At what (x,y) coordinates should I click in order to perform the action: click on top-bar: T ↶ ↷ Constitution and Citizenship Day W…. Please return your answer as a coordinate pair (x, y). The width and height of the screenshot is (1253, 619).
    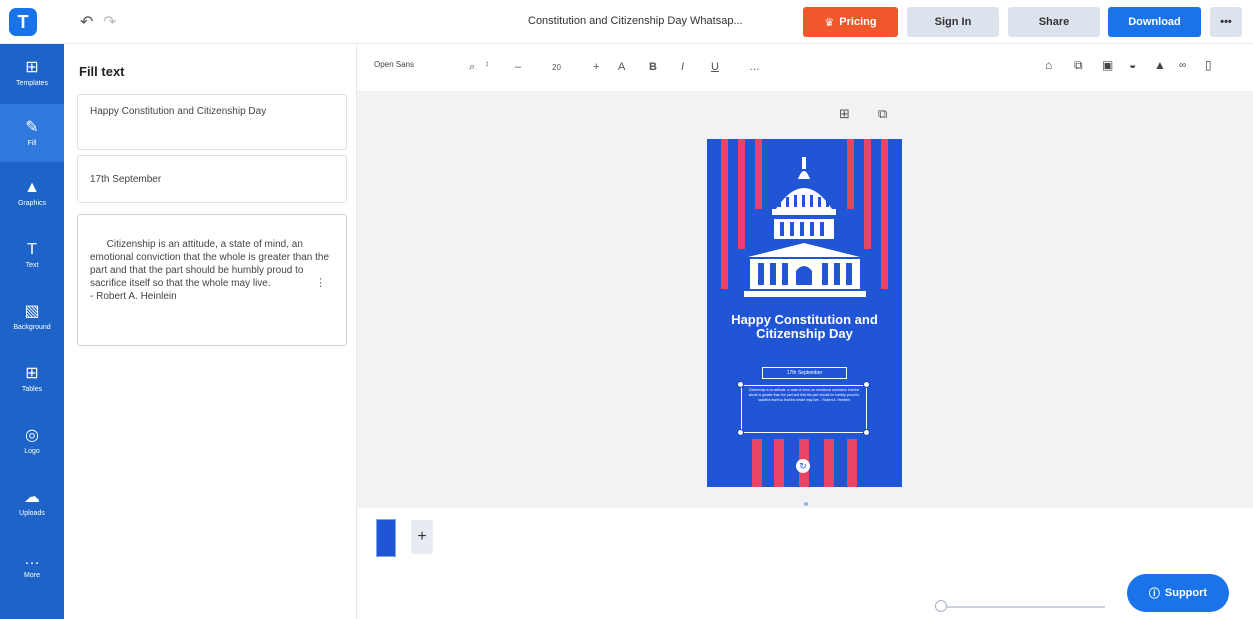
    Looking at the image, I should click on (626, 22).